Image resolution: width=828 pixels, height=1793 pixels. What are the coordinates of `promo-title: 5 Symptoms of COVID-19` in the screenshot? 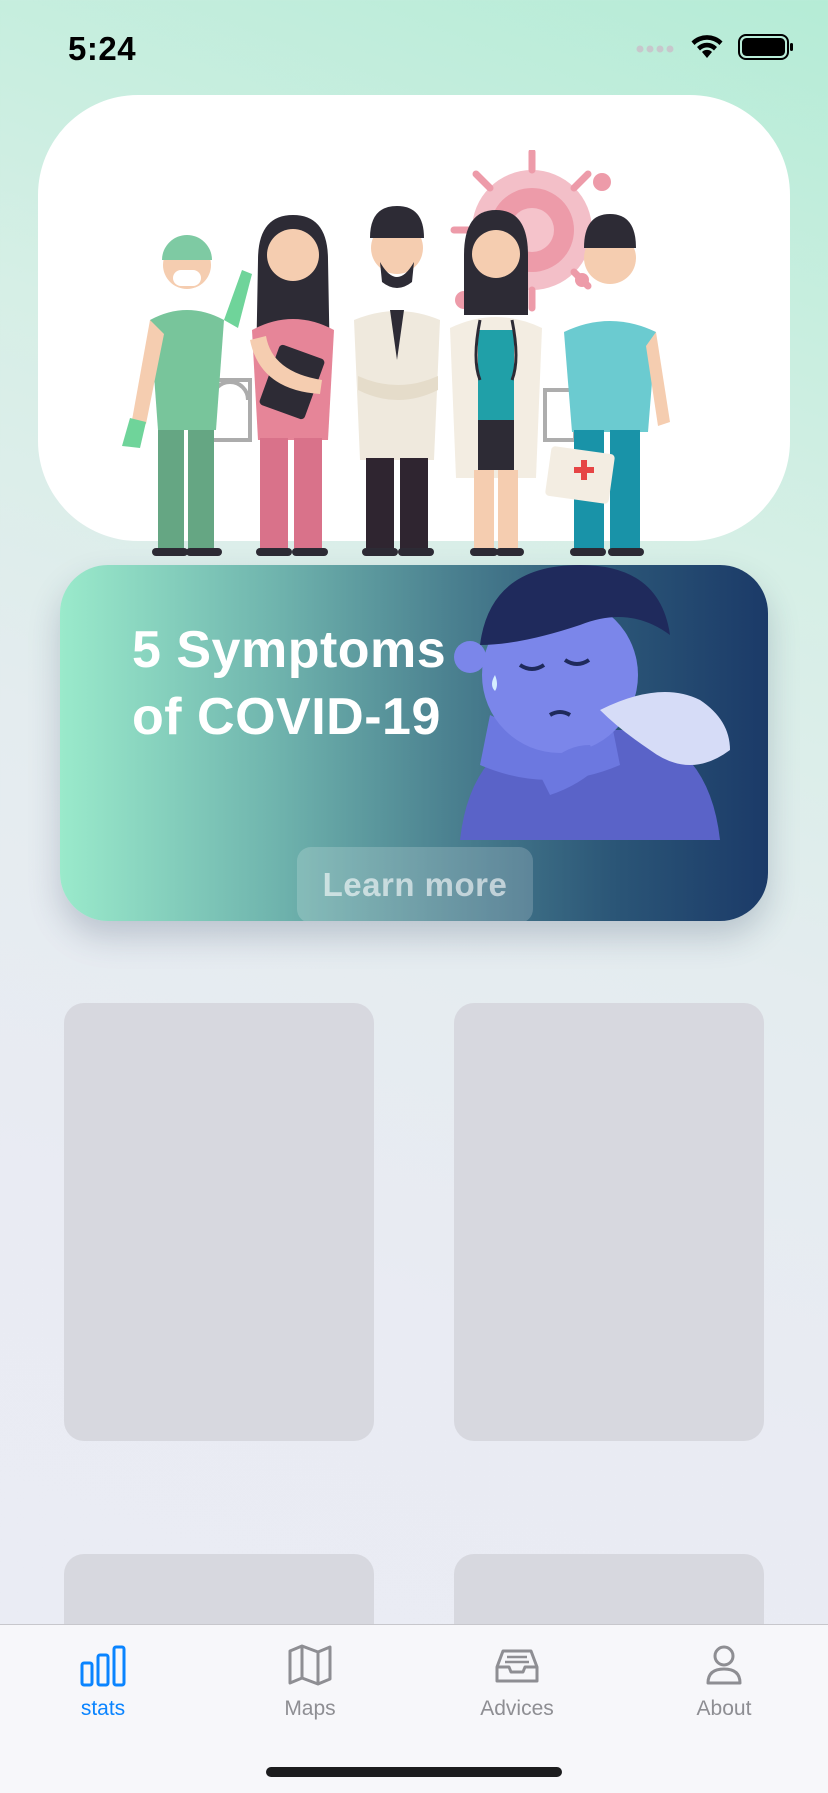 It's located at (312, 684).